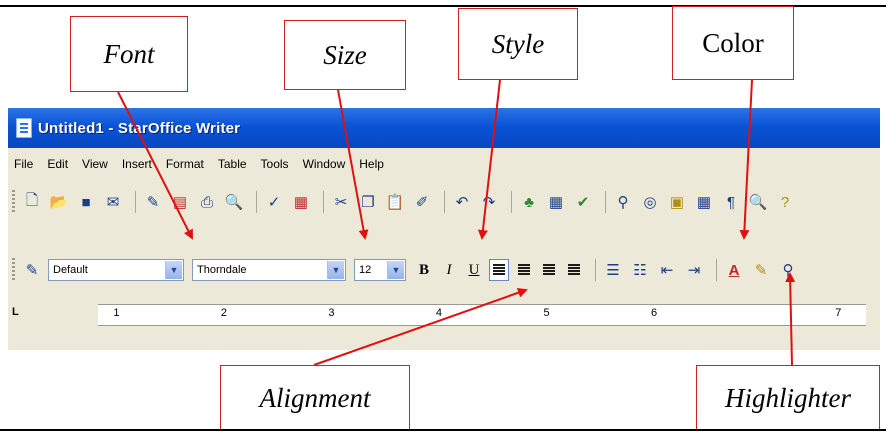  What do you see at coordinates (443, 430) in the screenshot?
I see `bottom-rule` at bounding box center [443, 430].